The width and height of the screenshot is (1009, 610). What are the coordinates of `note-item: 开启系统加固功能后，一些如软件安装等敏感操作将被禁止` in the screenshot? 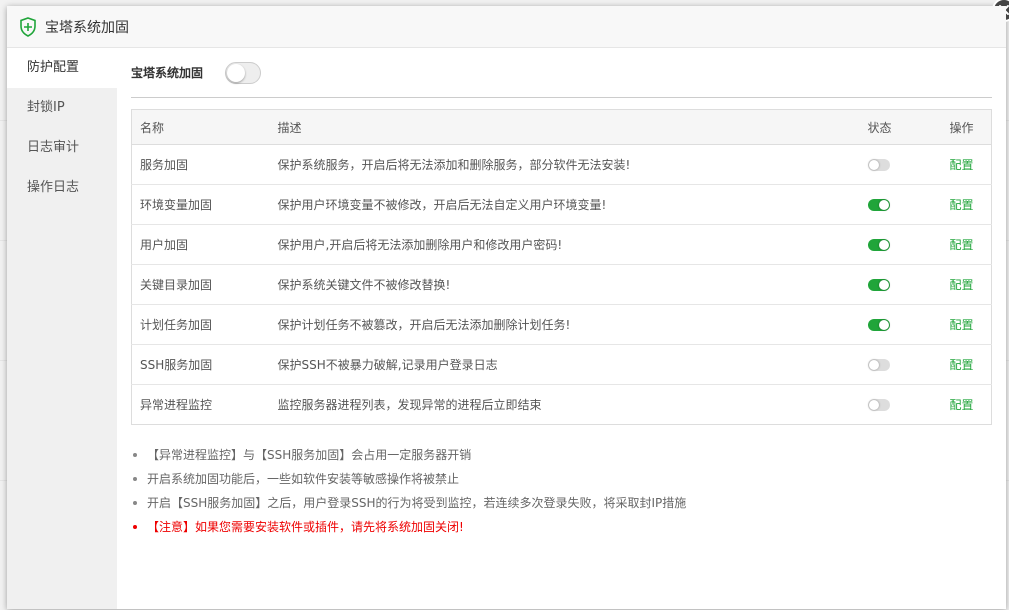 It's located at (561, 479).